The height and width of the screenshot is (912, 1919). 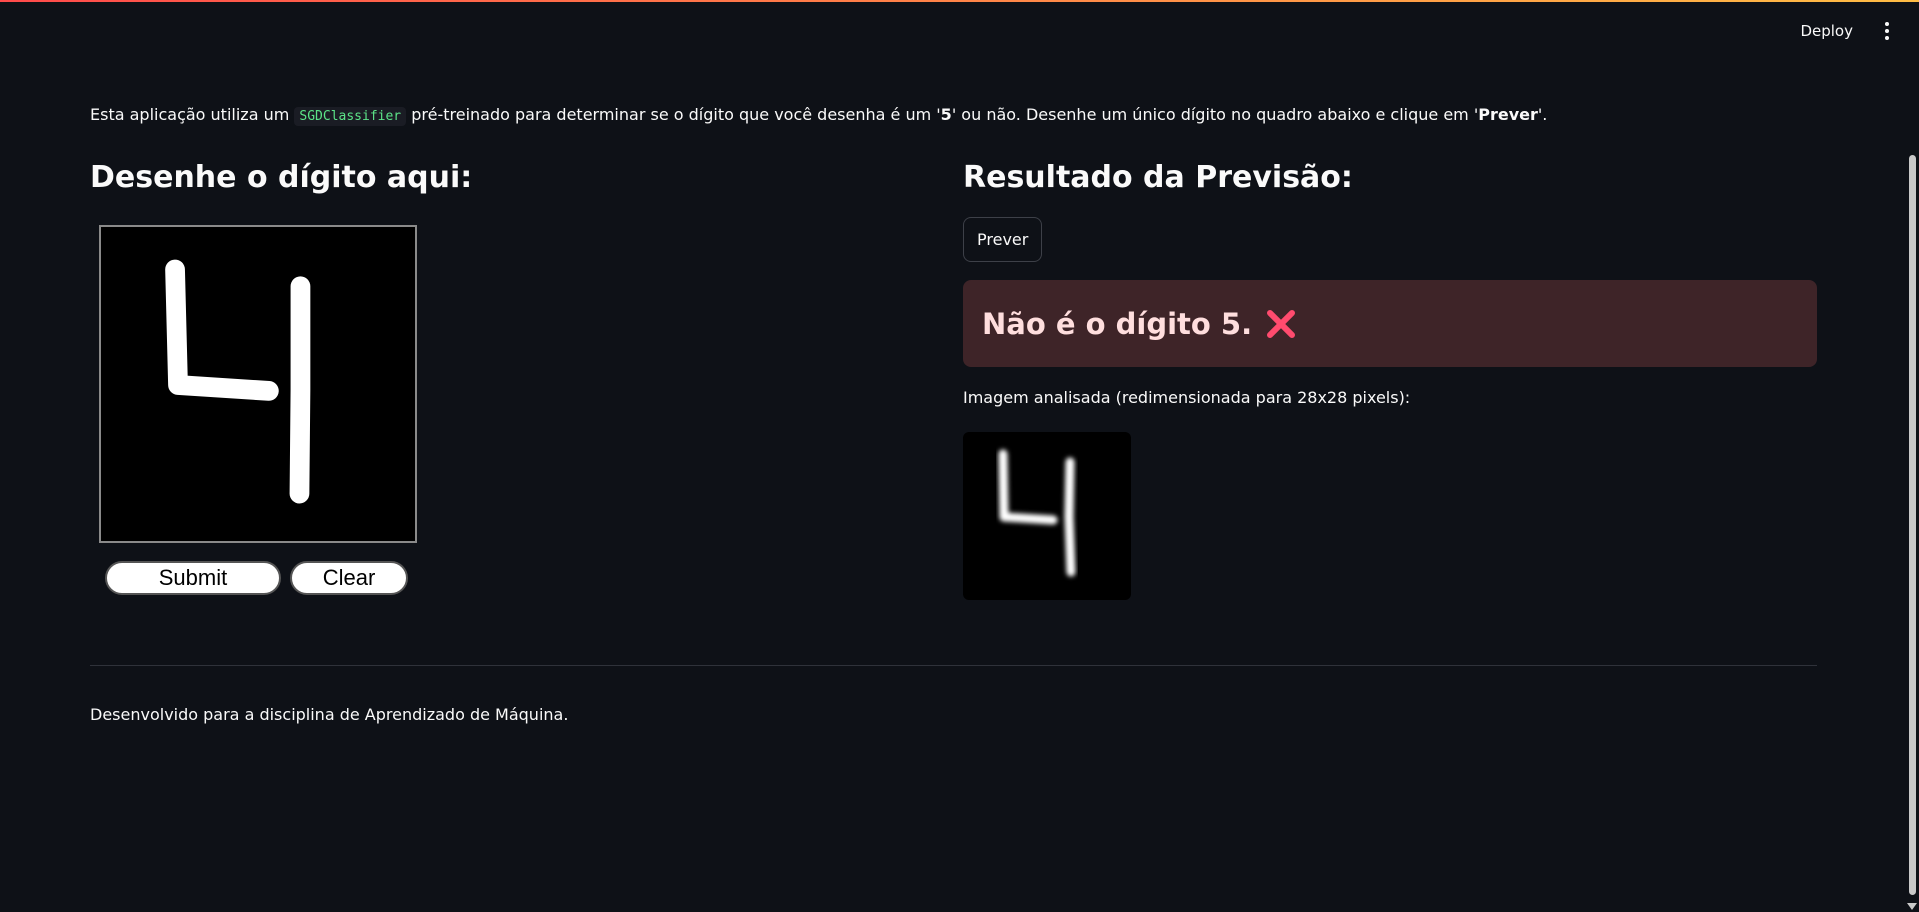 I want to click on classifier-code: SGDClassifier, so click(x=350, y=116).